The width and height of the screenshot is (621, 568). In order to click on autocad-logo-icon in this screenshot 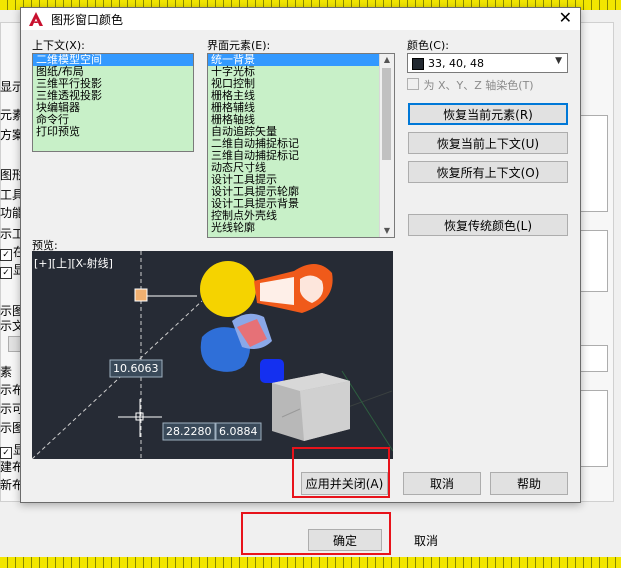, I will do `click(36, 19)`.